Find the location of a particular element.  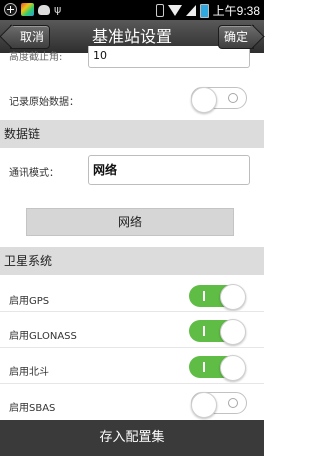

cancel-label: 取消 is located at coordinates (31, 37).